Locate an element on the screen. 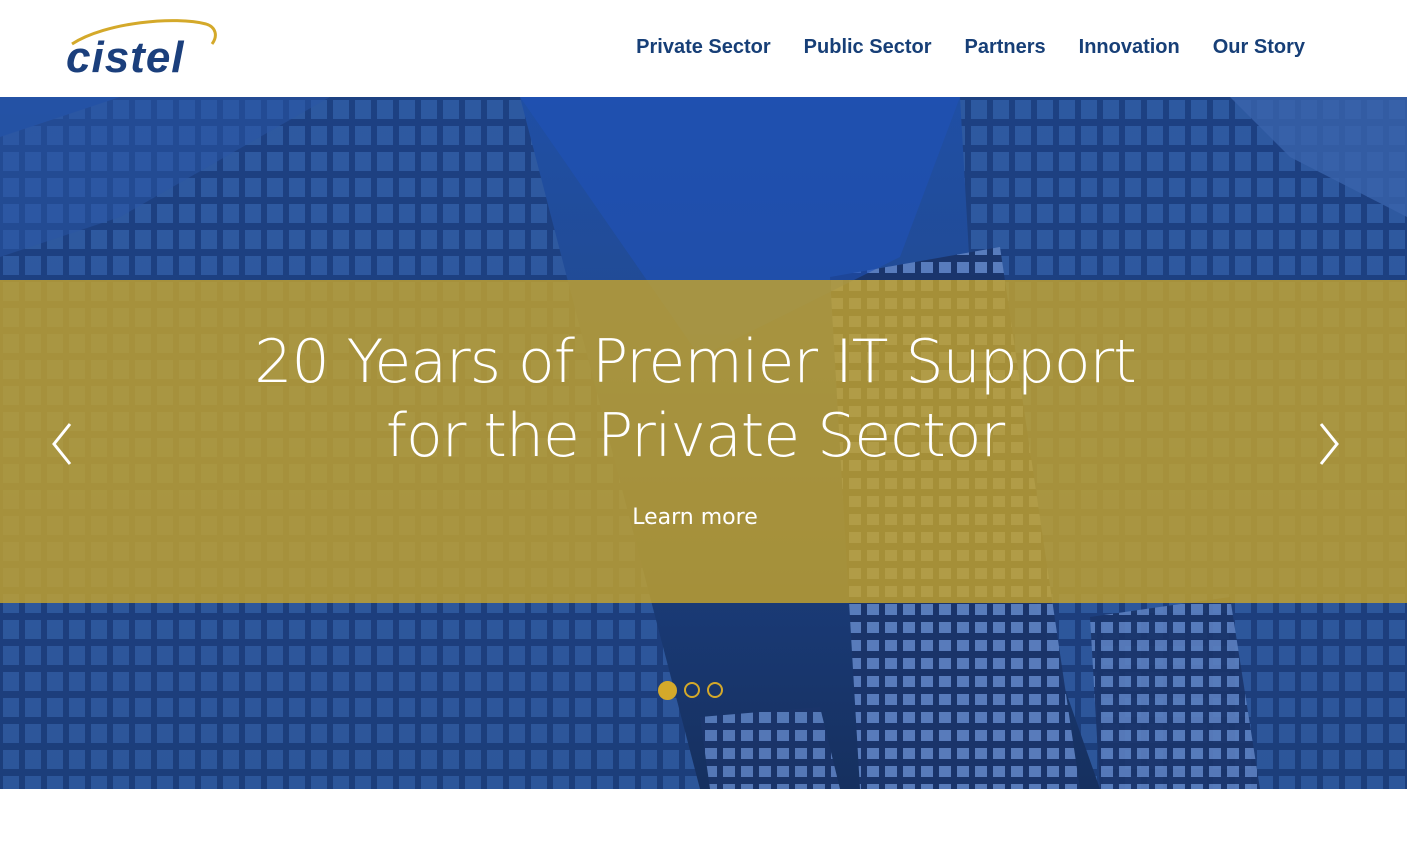  hero-headline-line-1: 20 Years of Premier IT Support is located at coordinates (695, 362).